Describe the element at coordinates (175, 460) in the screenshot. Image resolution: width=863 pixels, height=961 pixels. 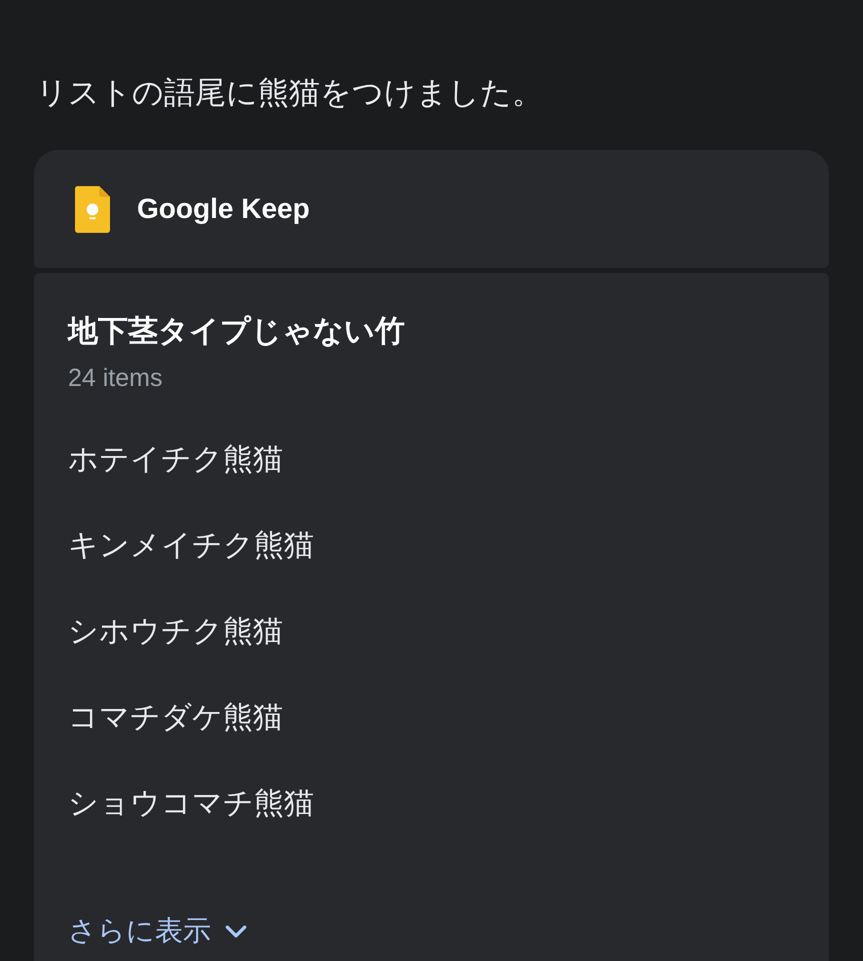
I see `list-item: ホテイチク熊猫` at that location.